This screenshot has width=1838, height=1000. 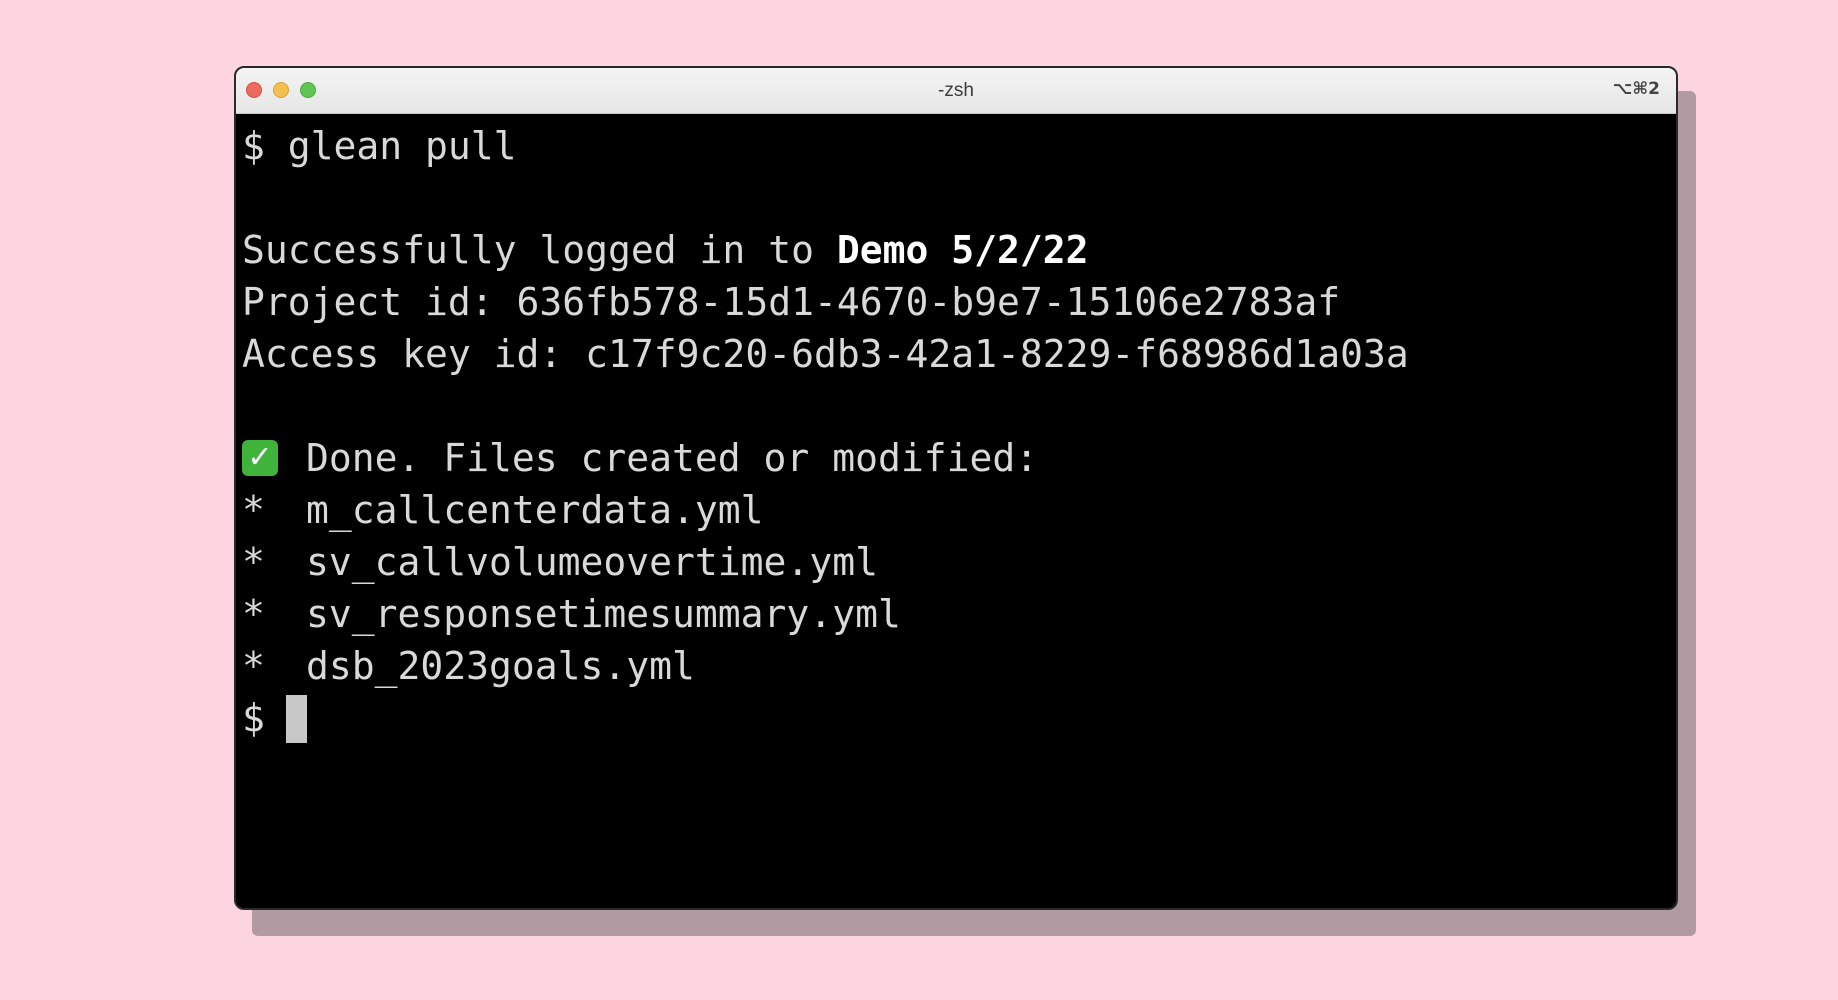 I want to click on file-list-item: * sv_callvolumeovertime.yml, so click(x=959, y=562).